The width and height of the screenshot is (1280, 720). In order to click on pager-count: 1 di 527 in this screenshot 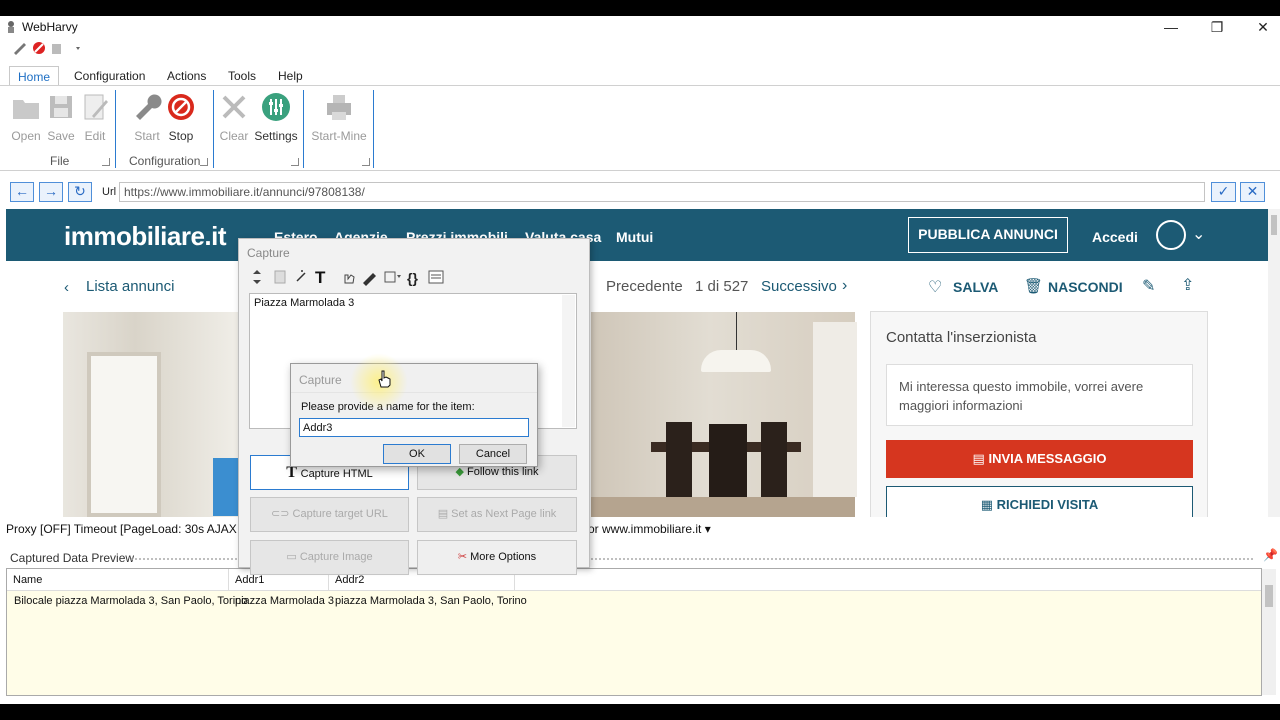, I will do `click(722, 286)`.